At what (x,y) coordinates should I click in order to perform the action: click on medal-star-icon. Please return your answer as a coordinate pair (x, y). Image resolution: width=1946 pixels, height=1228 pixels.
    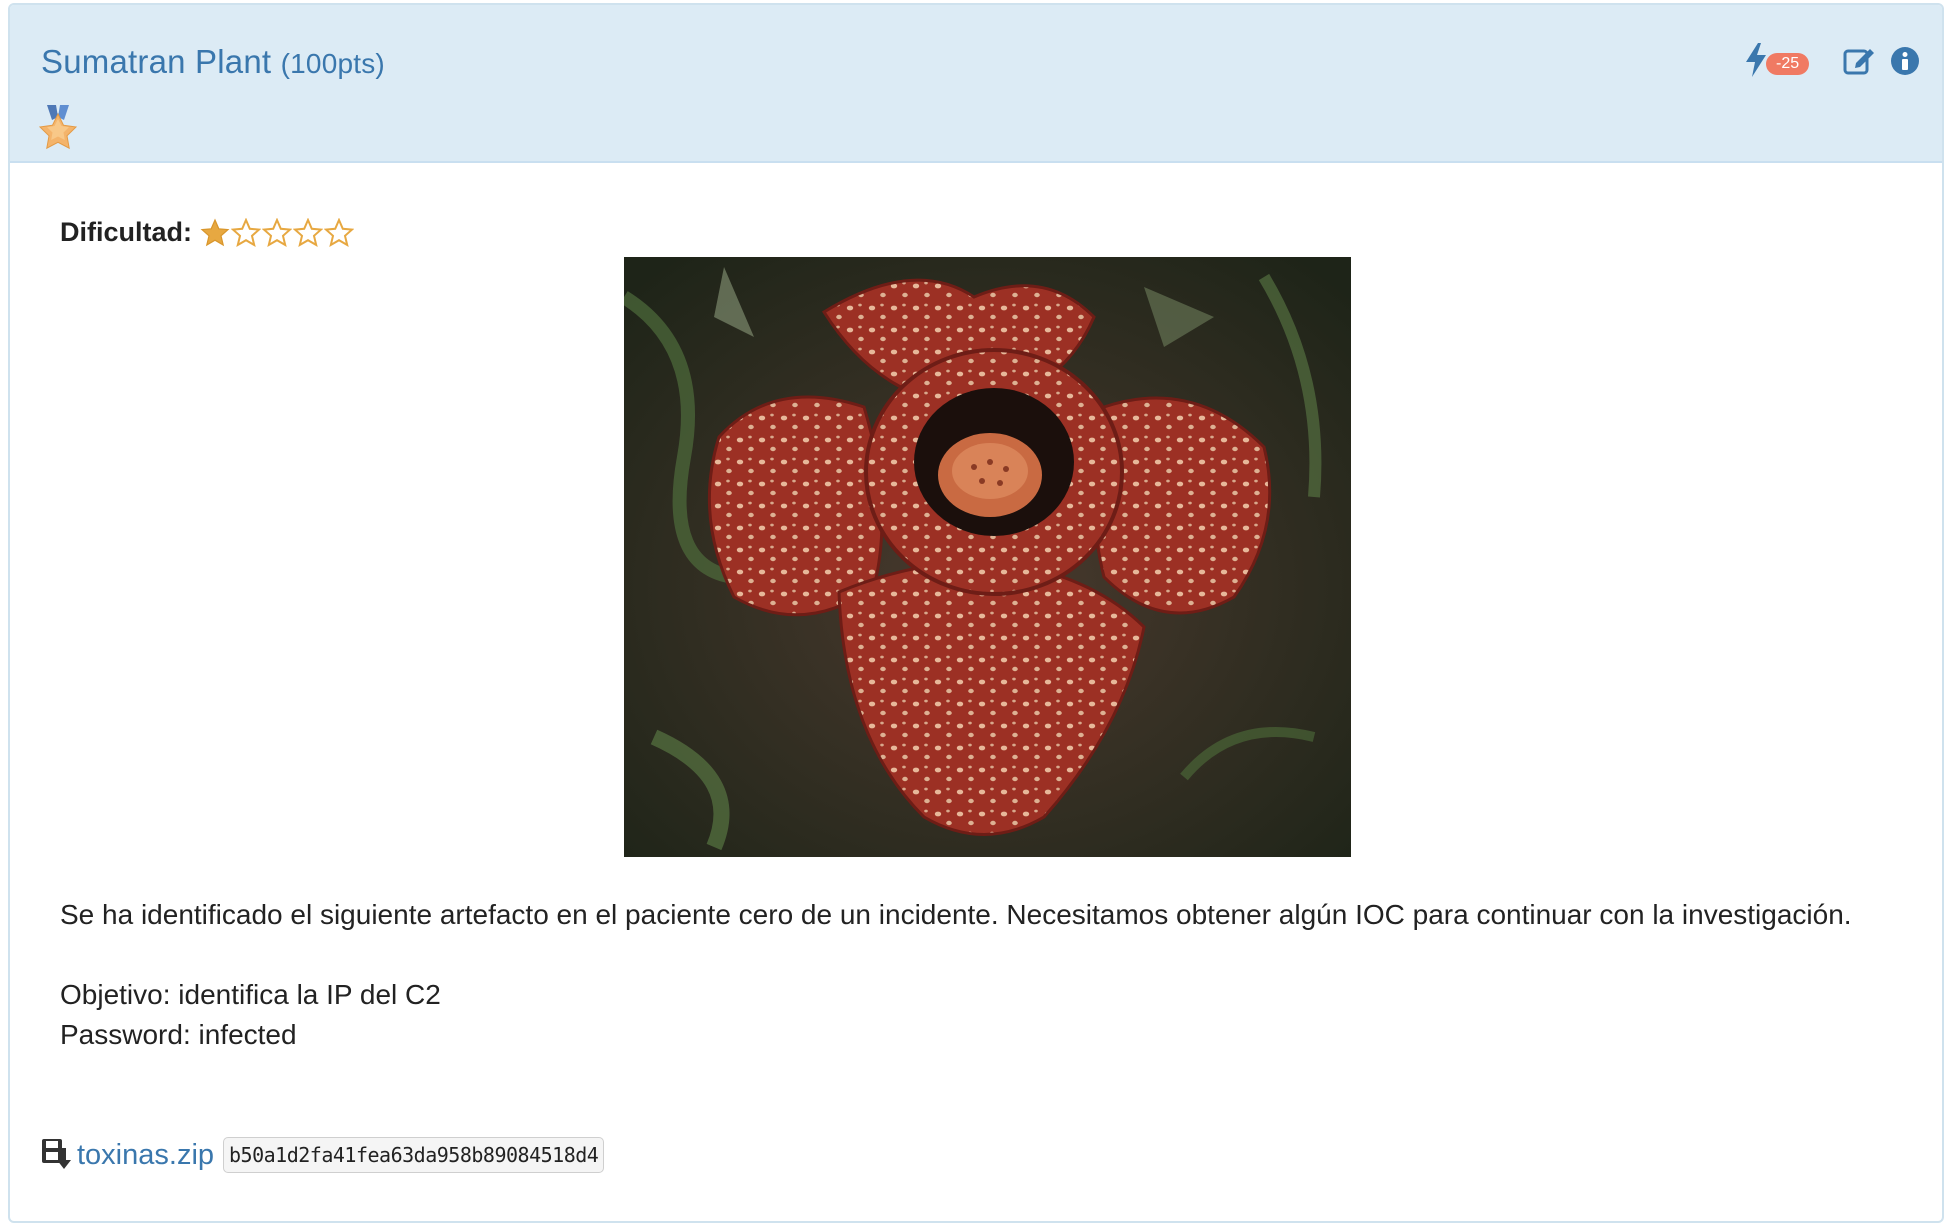
    Looking at the image, I should click on (58, 127).